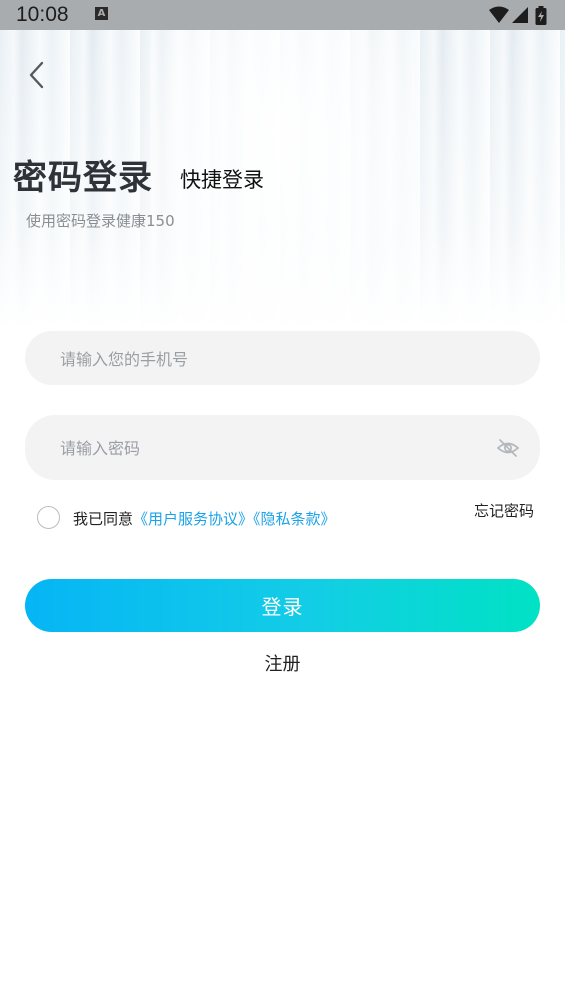 Image resolution: width=565 pixels, height=1004 pixels. I want to click on wifi-icon, so click(499, 14).